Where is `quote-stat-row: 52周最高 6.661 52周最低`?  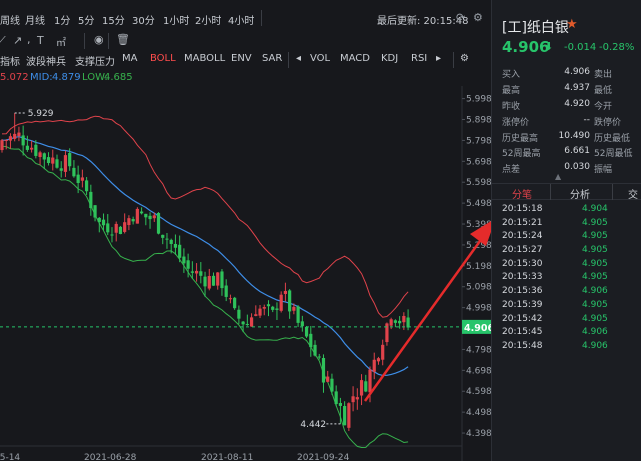
quote-stat-row: 52周最高 6.661 52周最低 is located at coordinates (566, 153).